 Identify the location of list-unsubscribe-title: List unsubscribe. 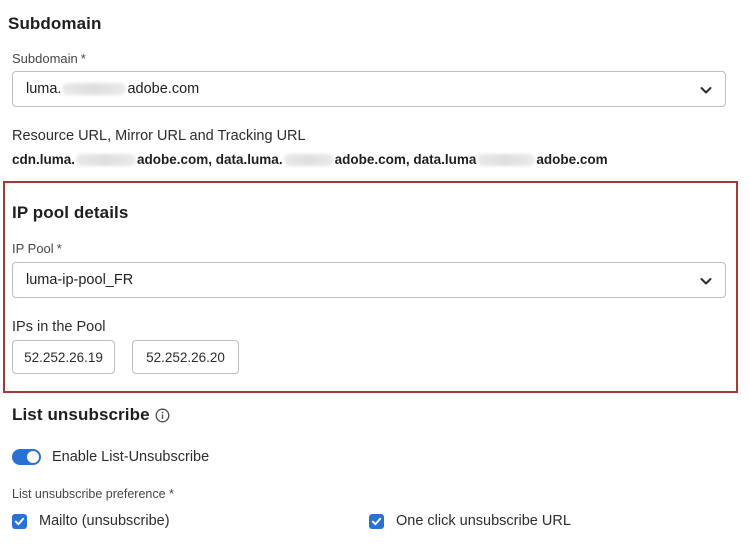
(81, 414).